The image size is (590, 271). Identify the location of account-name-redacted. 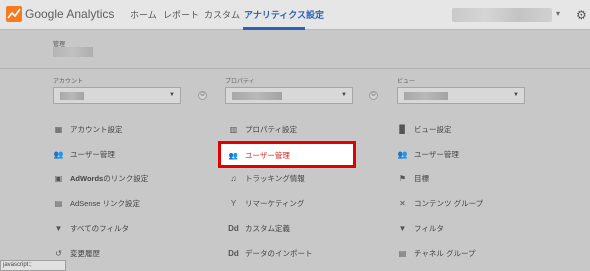
(73, 52).